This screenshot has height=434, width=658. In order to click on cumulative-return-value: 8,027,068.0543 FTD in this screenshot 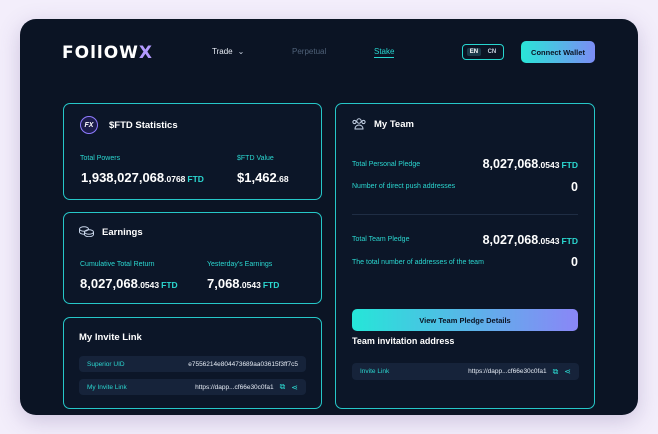, I will do `click(129, 283)`.